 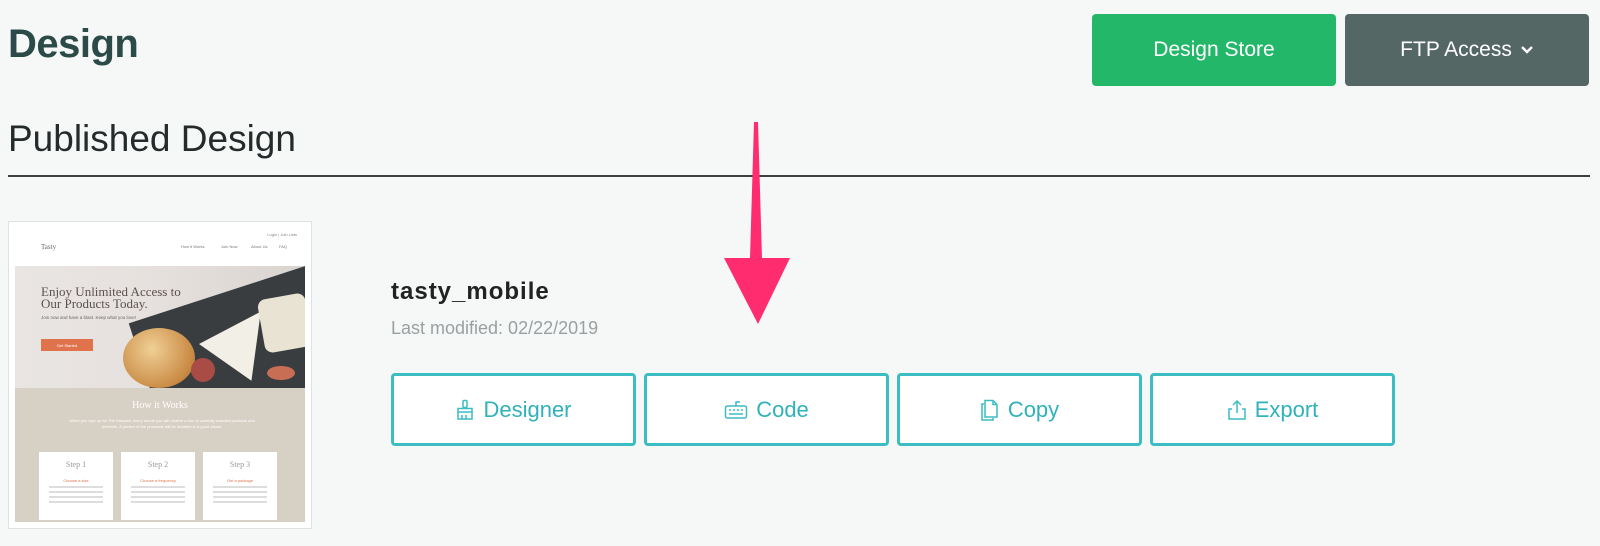 I want to click on chevron-down-icon, so click(x=1526, y=50).